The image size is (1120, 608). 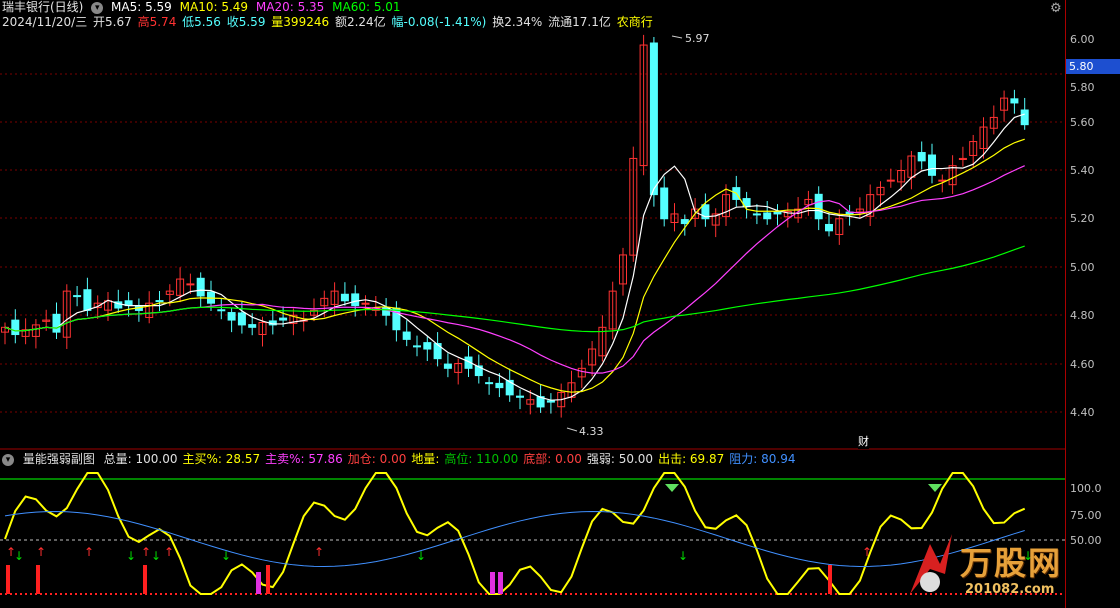 What do you see at coordinates (1082, 87) in the screenshot?
I see `axis-label: 5.80` at bounding box center [1082, 87].